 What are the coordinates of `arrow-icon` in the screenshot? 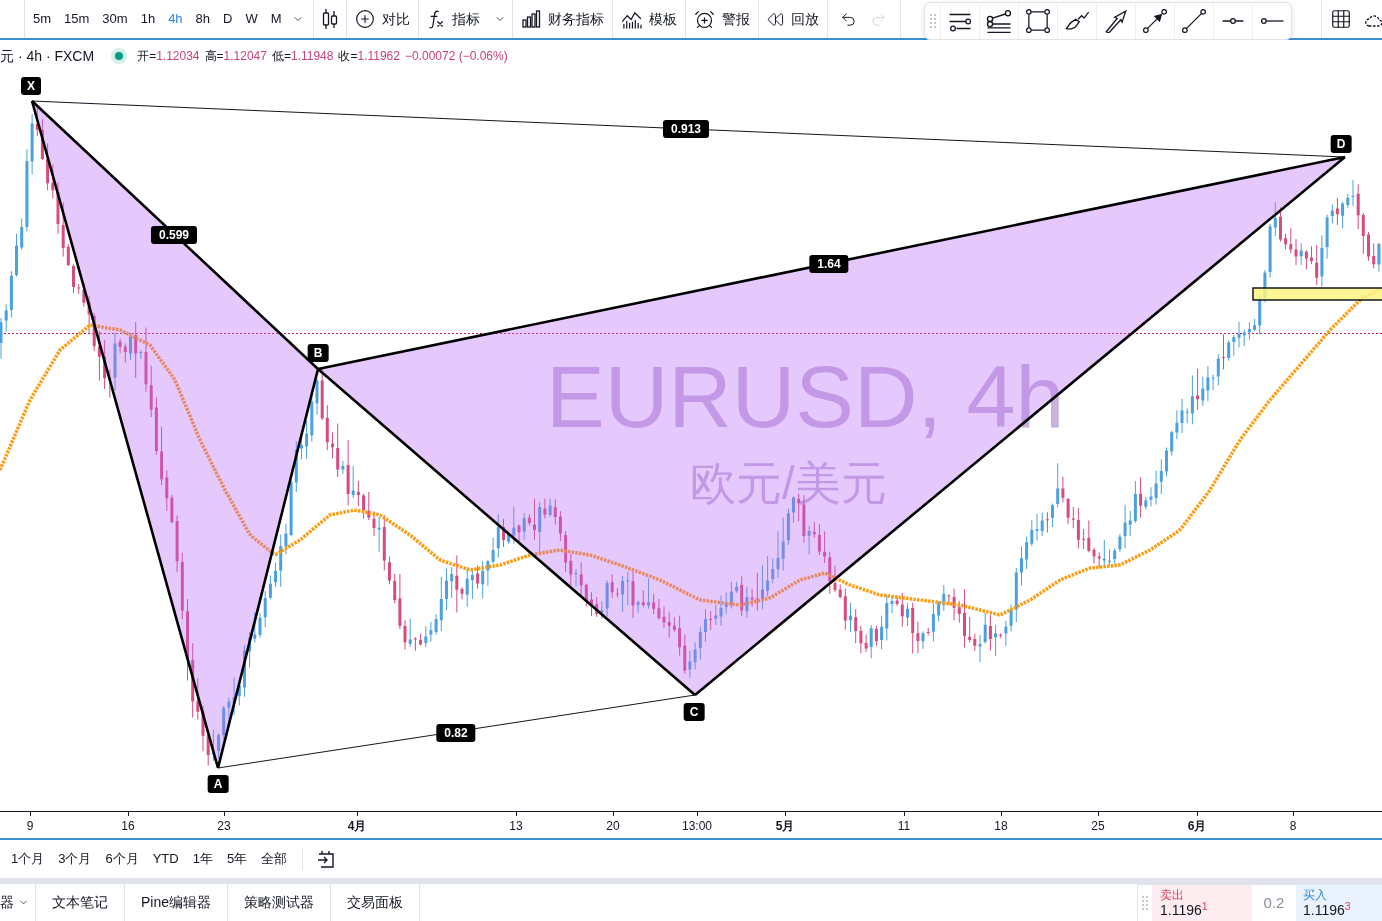 It's located at (1116, 21).